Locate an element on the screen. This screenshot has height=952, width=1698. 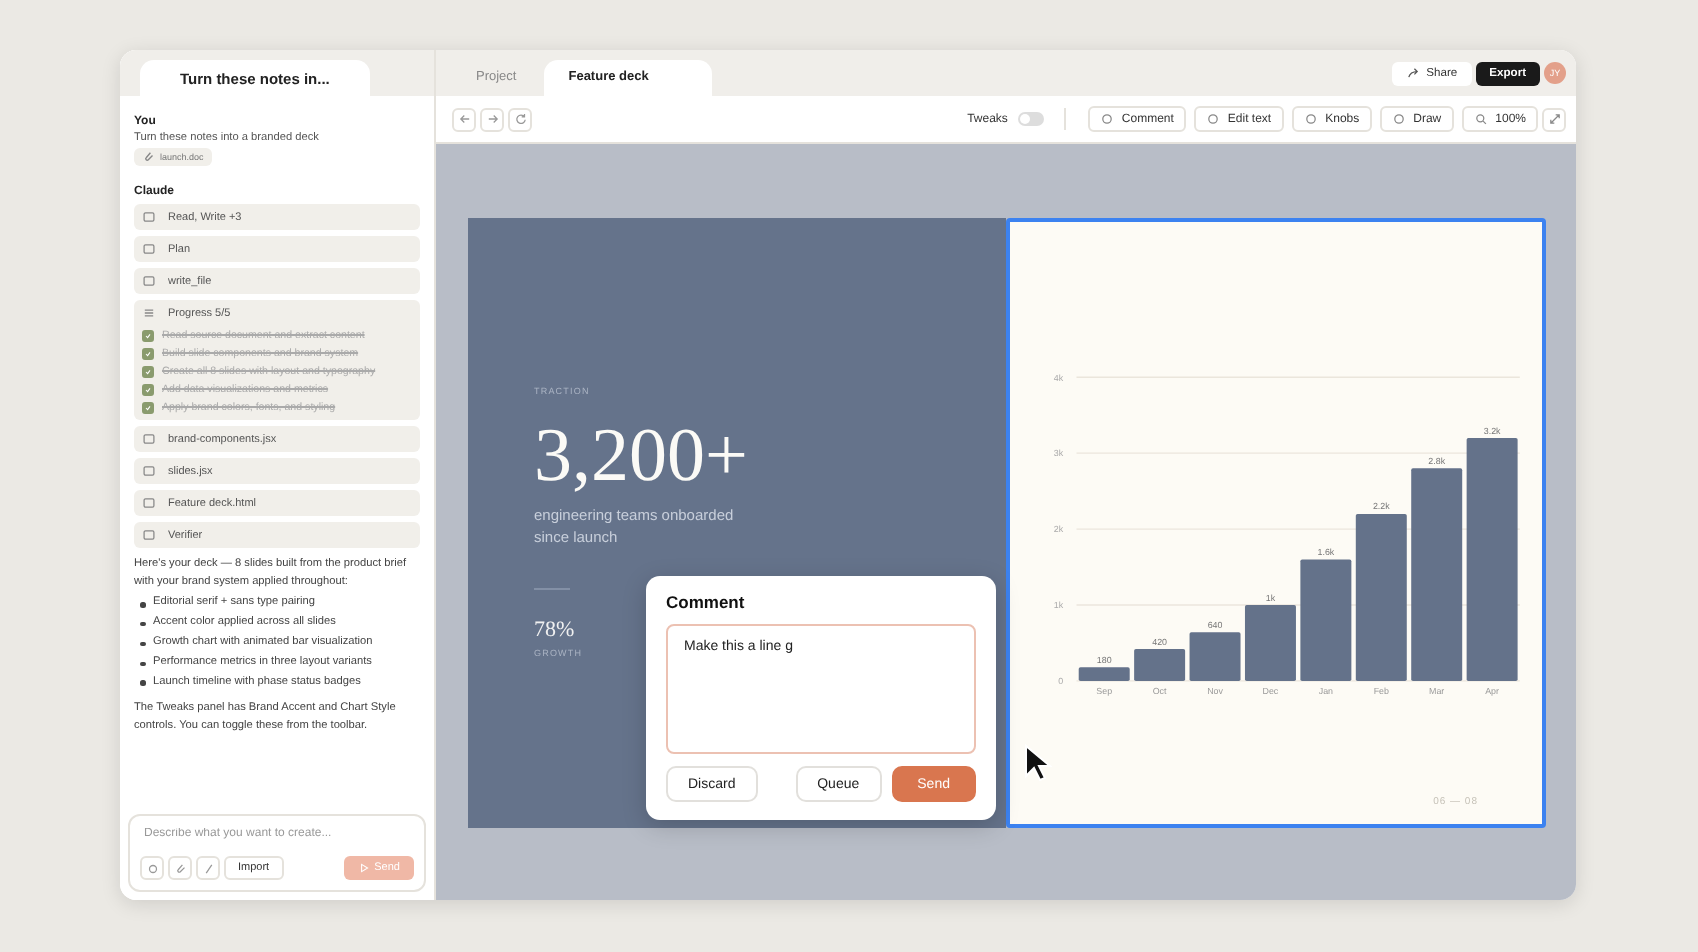
play-icon is located at coordinates (364, 868).